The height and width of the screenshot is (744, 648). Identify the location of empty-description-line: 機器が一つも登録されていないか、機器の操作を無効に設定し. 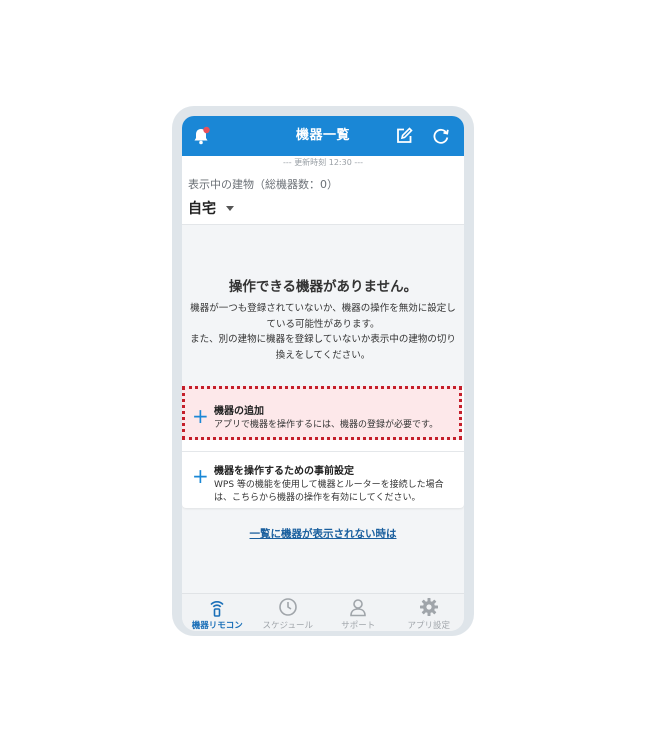
(323, 308).